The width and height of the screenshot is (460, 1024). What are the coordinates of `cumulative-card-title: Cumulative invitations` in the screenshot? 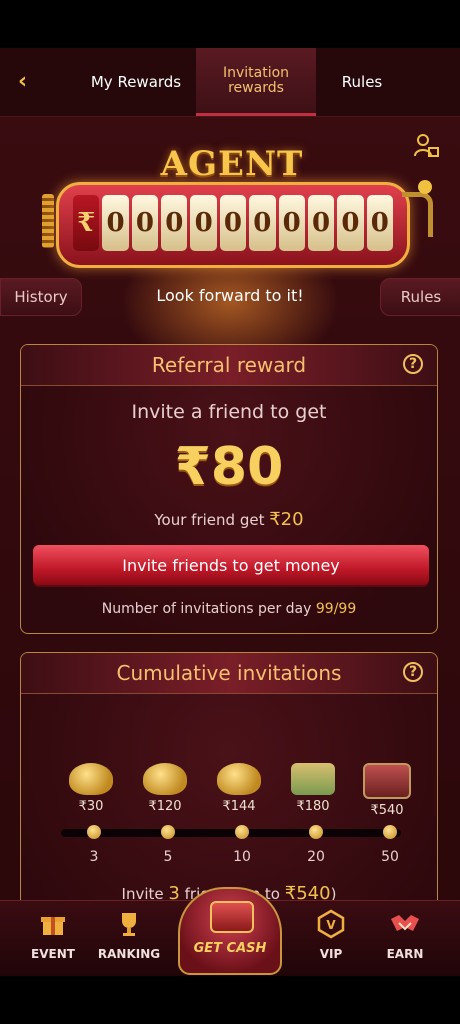 It's located at (229, 673).